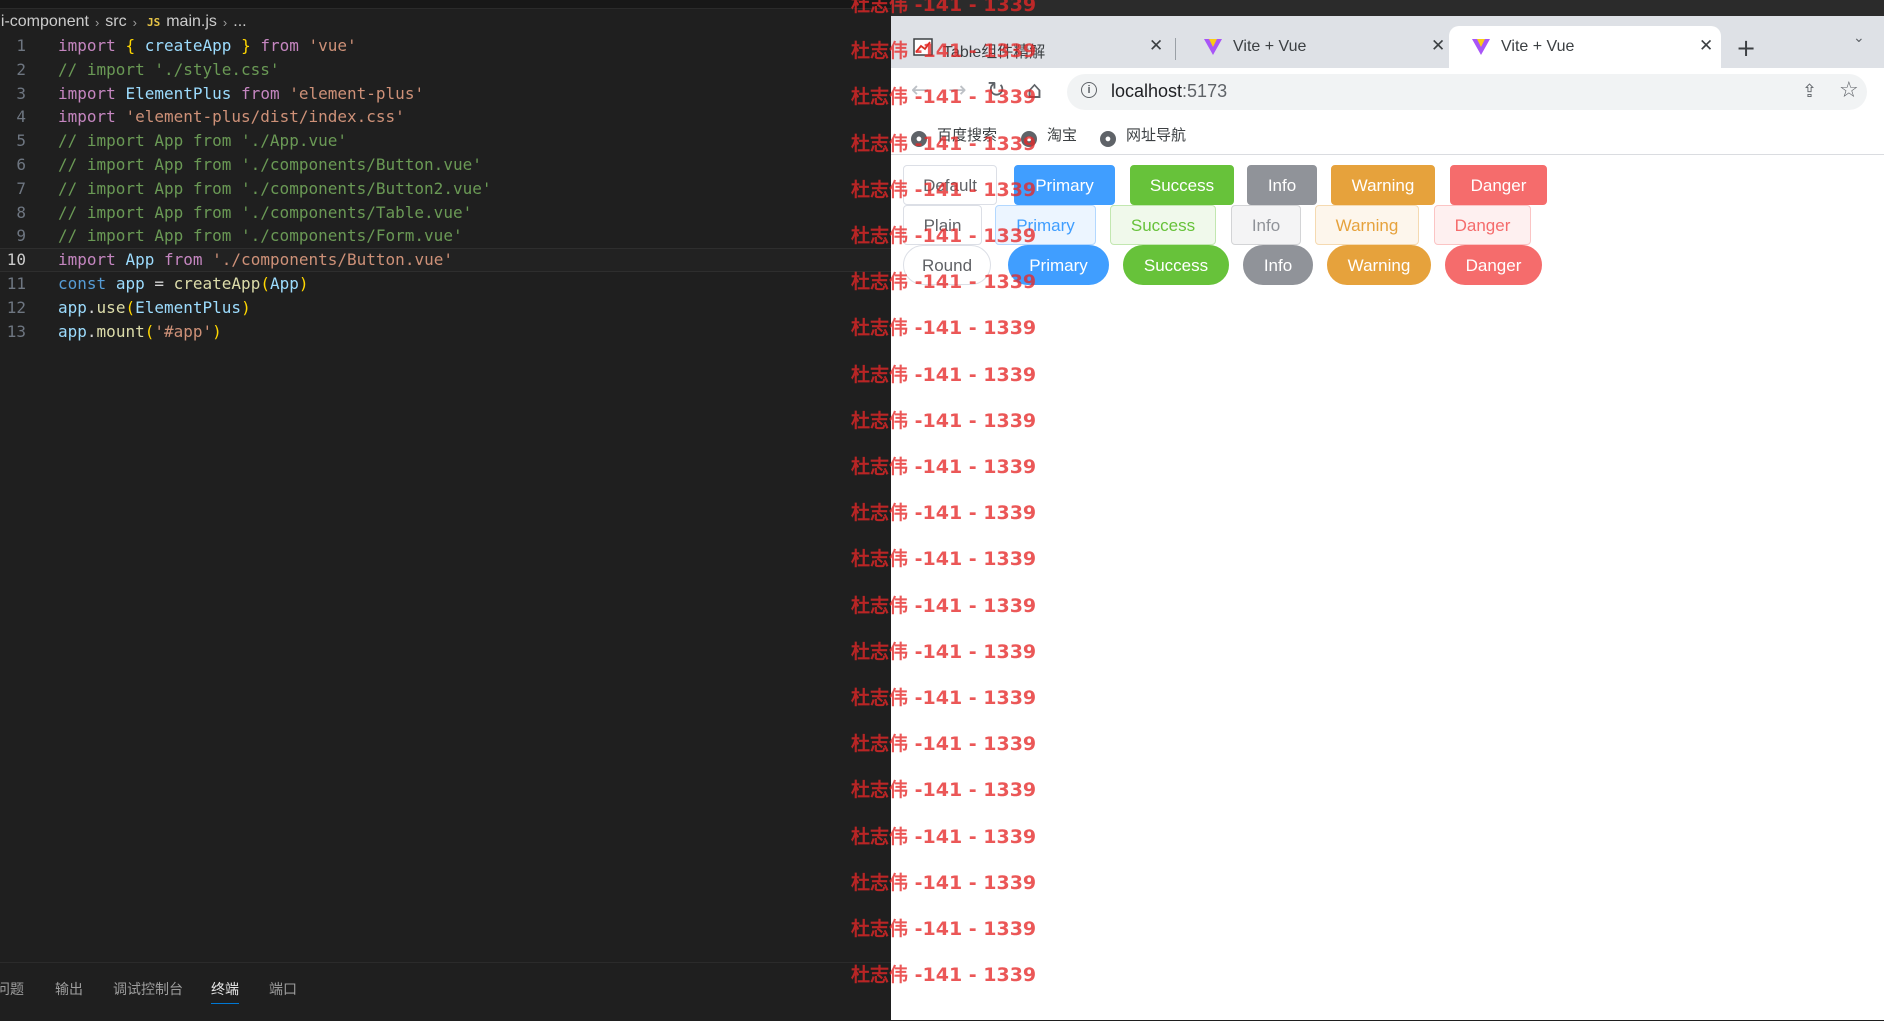 The image size is (1884, 1021). I want to click on line-number: 8, so click(21, 212).